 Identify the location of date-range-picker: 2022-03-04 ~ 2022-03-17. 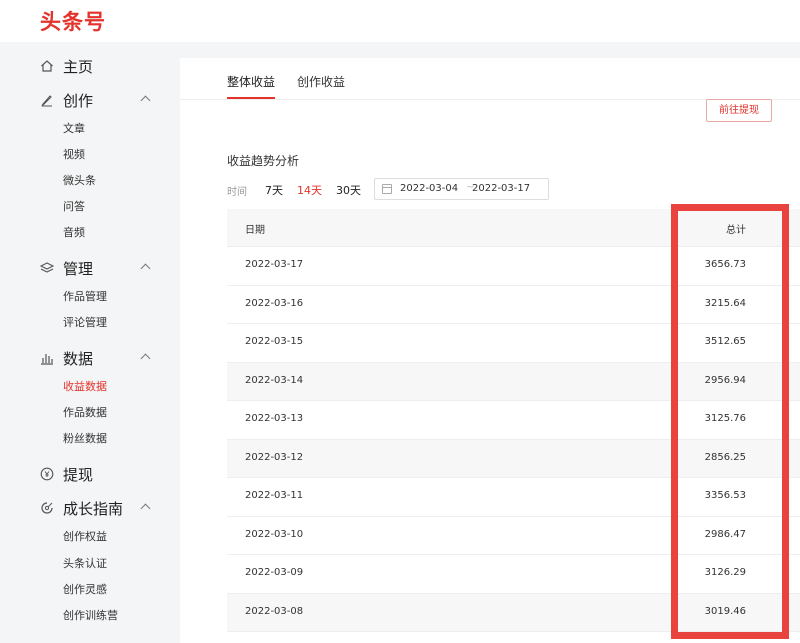
(461, 189).